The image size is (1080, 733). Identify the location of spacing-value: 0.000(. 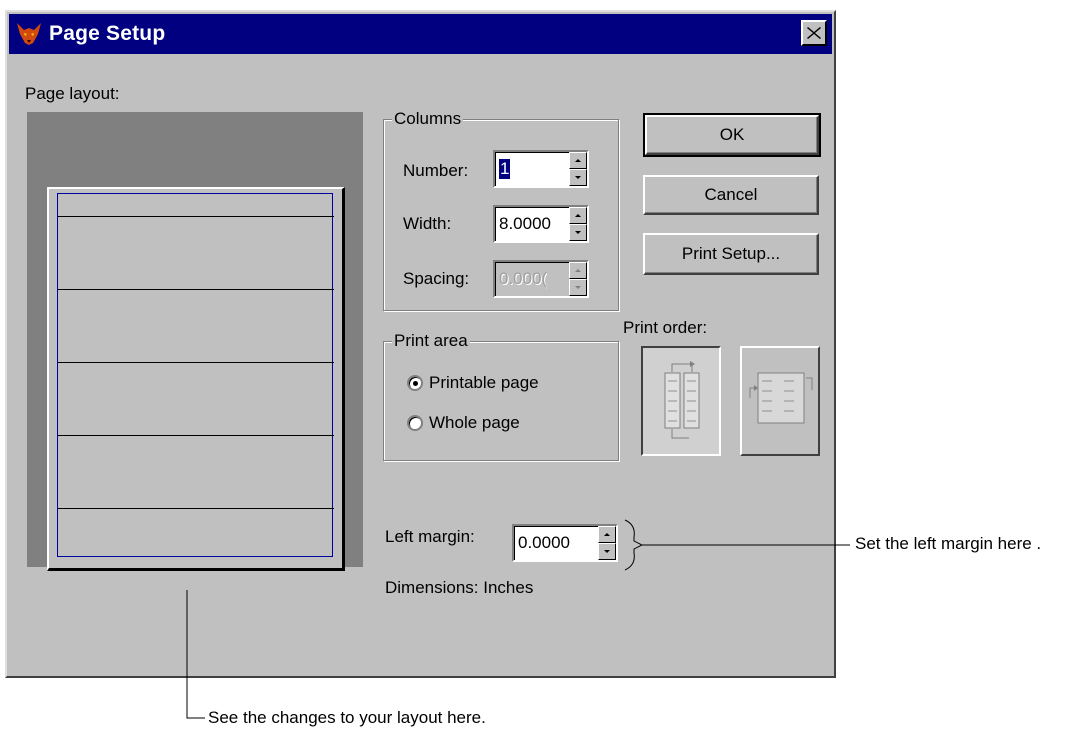
(523, 278).